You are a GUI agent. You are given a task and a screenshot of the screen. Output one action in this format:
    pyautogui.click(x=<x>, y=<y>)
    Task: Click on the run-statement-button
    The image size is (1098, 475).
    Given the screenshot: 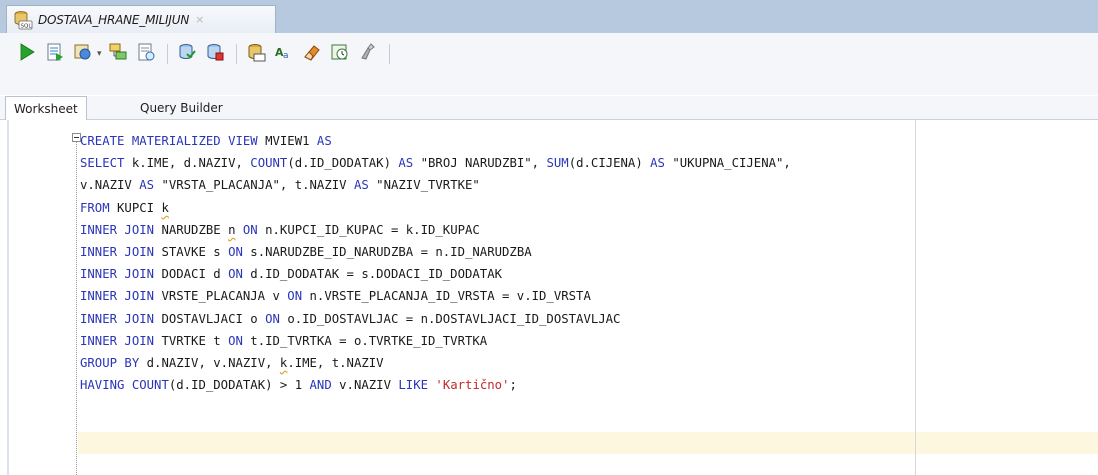 What is the action you would take?
    pyautogui.click(x=27, y=54)
    